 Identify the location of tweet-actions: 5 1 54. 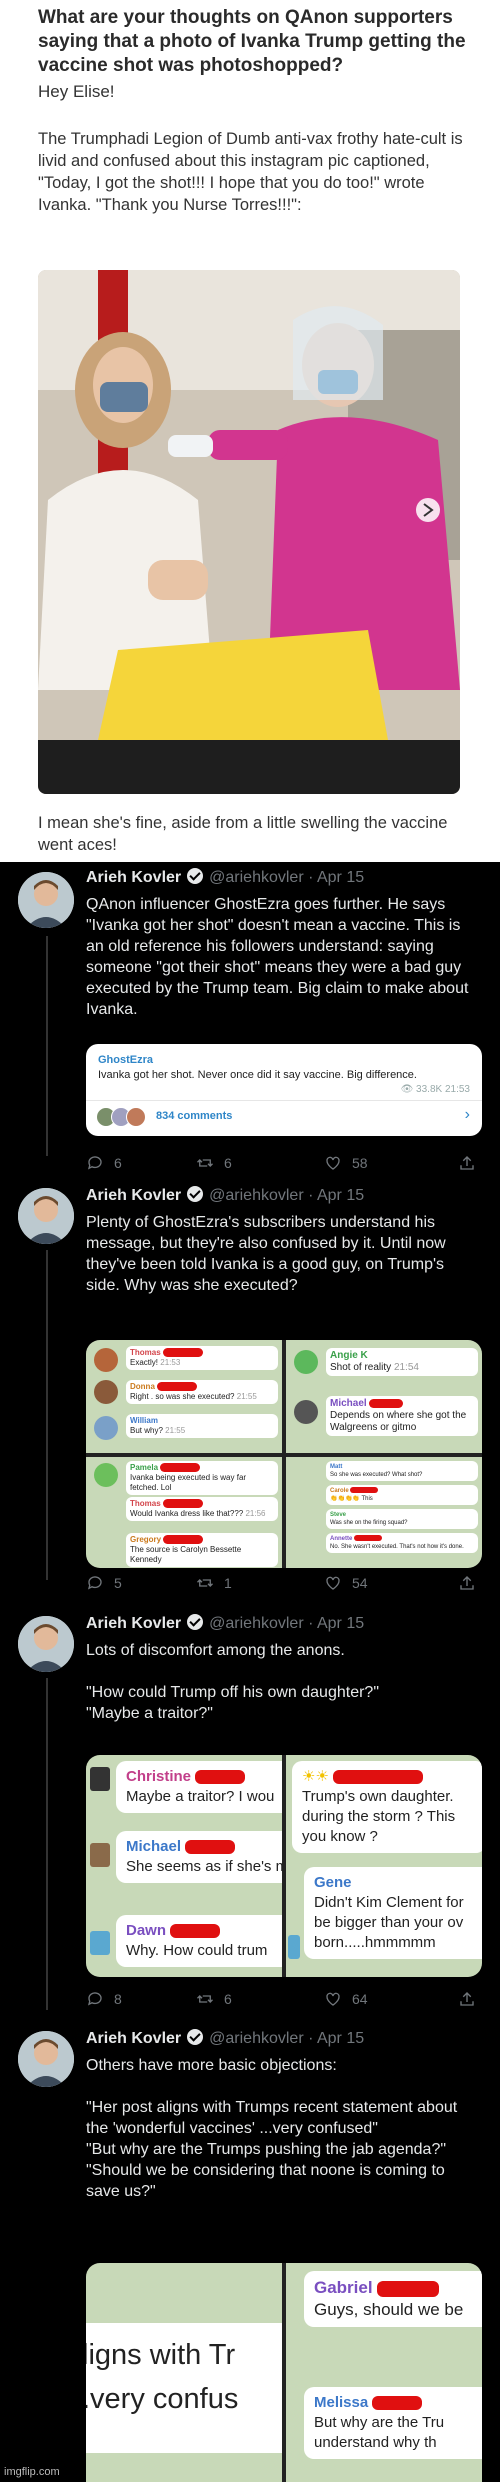
(286, 1585).